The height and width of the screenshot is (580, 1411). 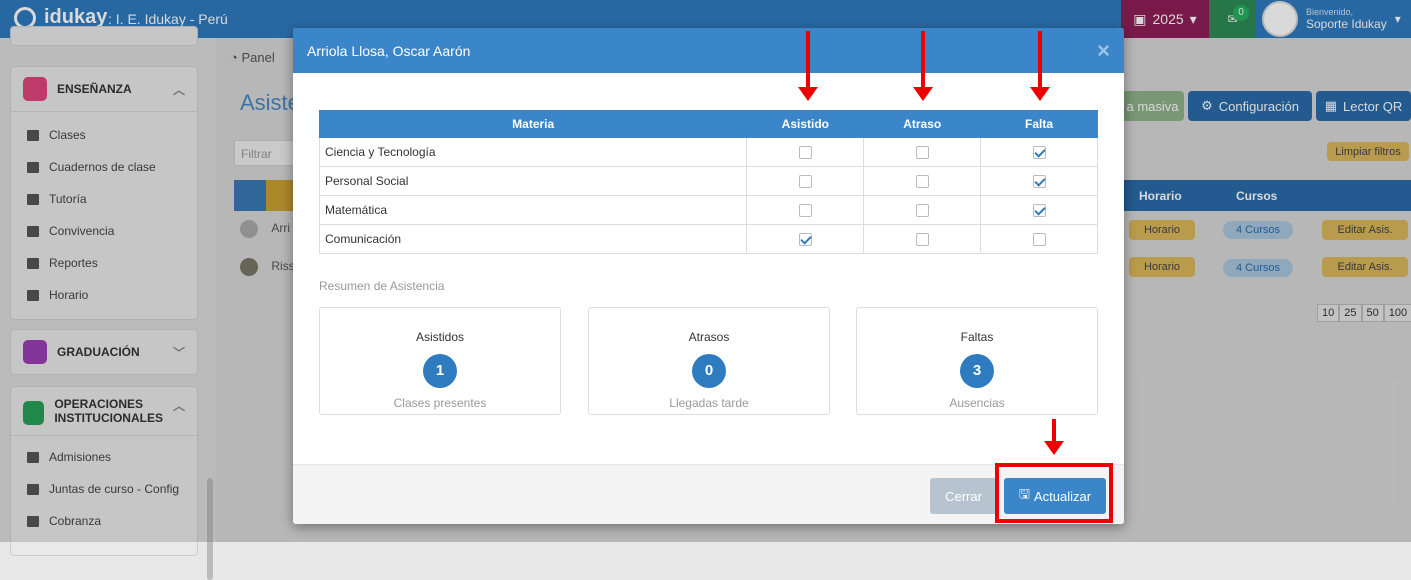 I want to click on card-title: Faltas, so click(x=977, y=337).